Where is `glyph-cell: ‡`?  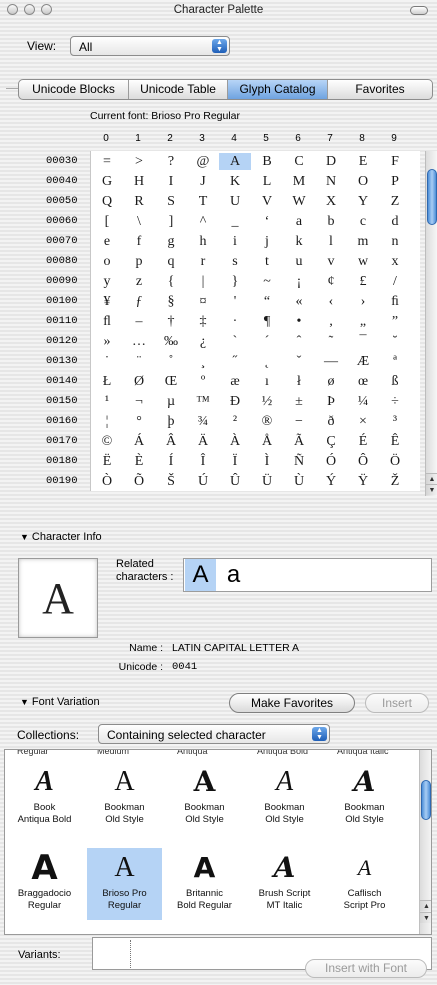
glyph-cell: ‡ is located at coordinates (203, 321).